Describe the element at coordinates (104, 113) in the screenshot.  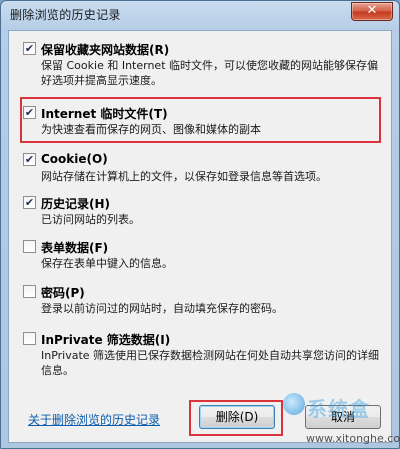
I see `option-label: Internet 临时文件(T)` at that location.